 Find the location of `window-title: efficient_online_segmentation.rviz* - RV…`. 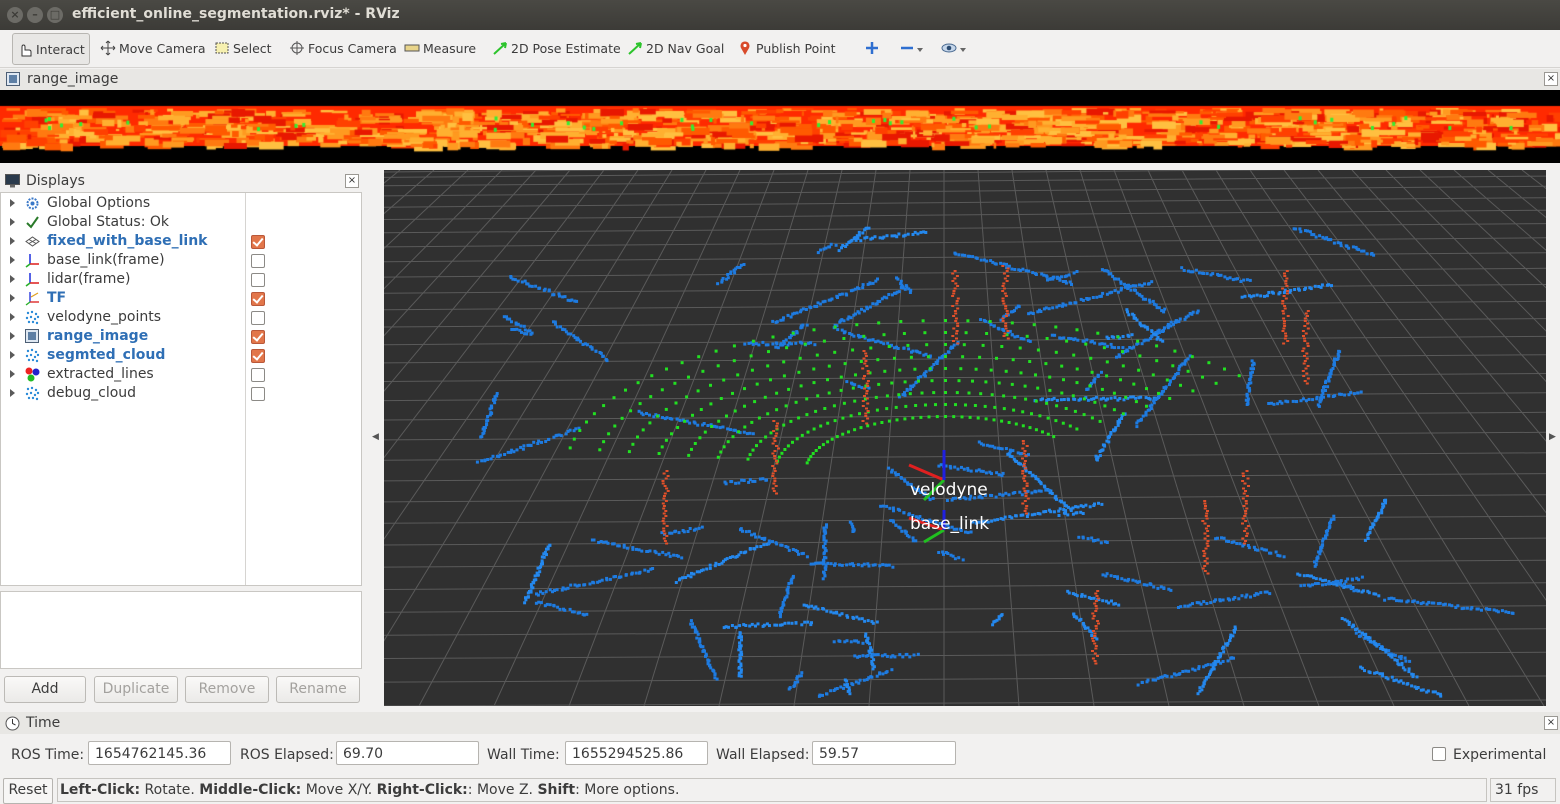

window-title: efficient_online_segmentation.rviz* - RV… is located at coordinates (236, 14).